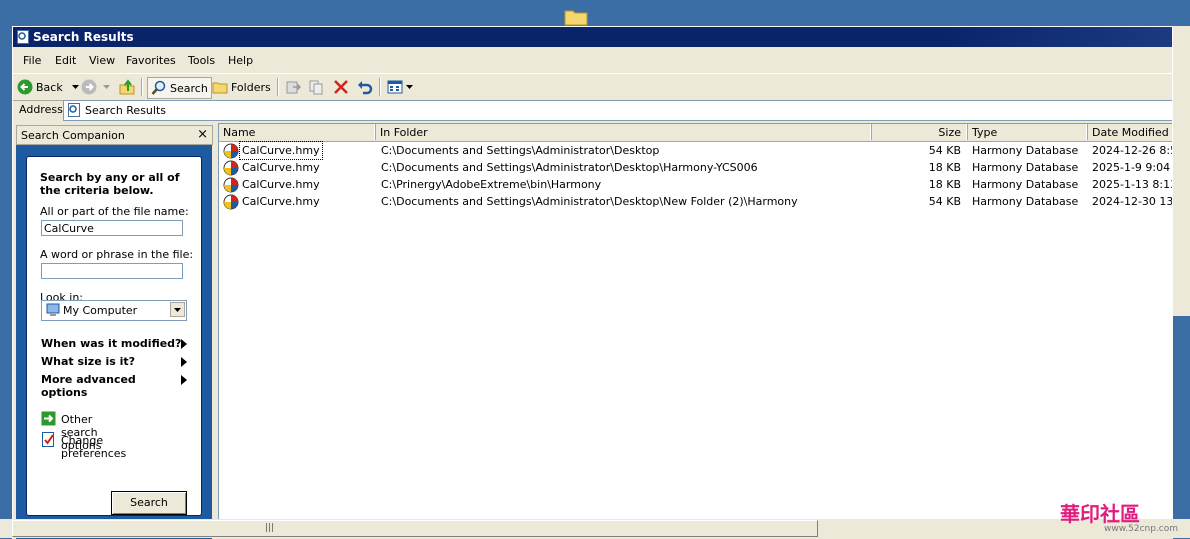  I want to click on undo-icon, so click(365, 88).